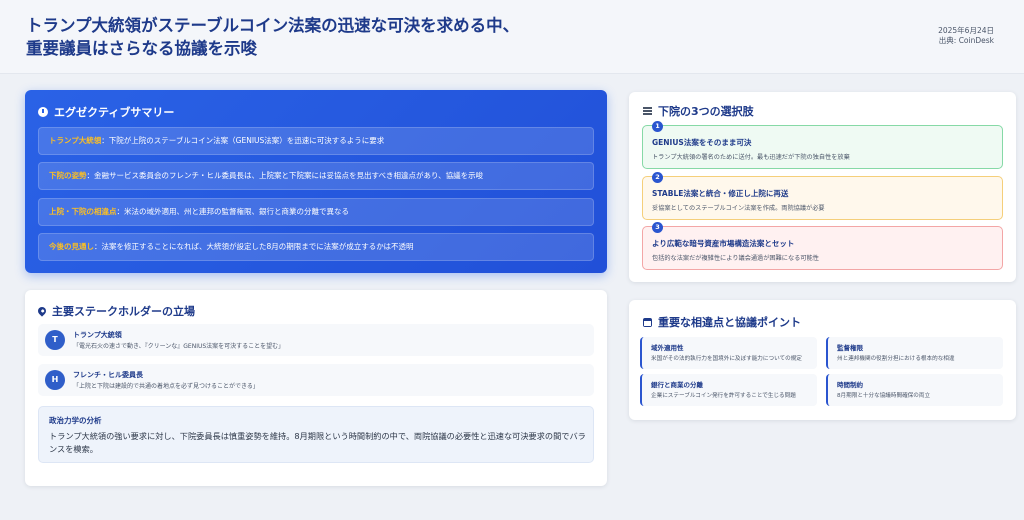  Describe the element at coordinates (884, 396) in the screenshot. I see `point-desc: 8月期限と十分な協議時間確保の両立` at that location.